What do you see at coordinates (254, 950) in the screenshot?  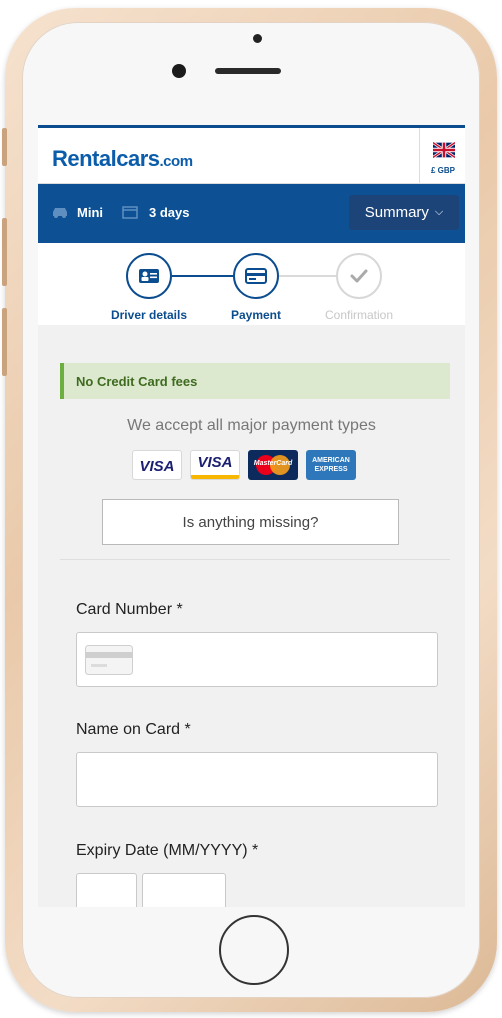 I see `home-button` at bounding box center [254, 950].